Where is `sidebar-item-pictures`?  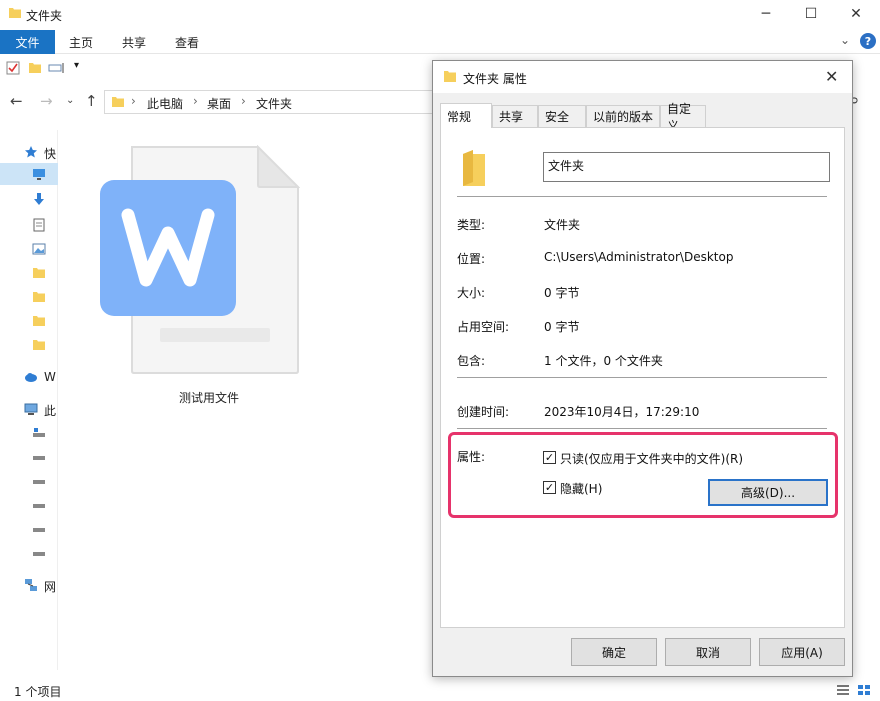
sidebar-item-pictures is located at coordinates (29, 249).